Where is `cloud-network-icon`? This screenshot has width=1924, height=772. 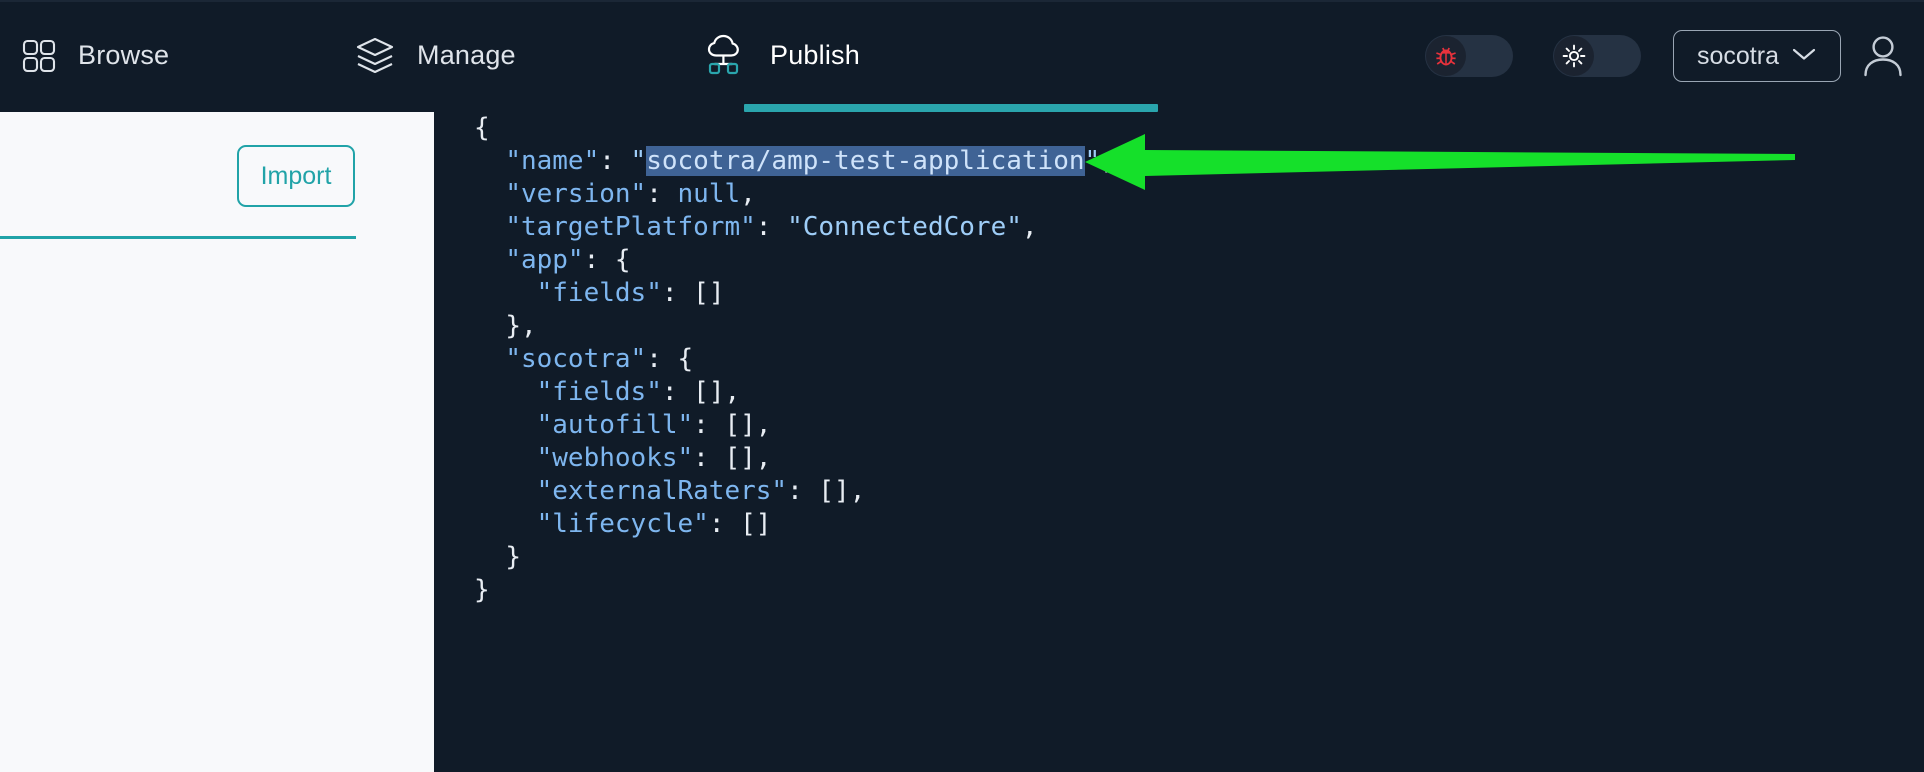 cloud-network-icon is located at coordinates (724, 56).